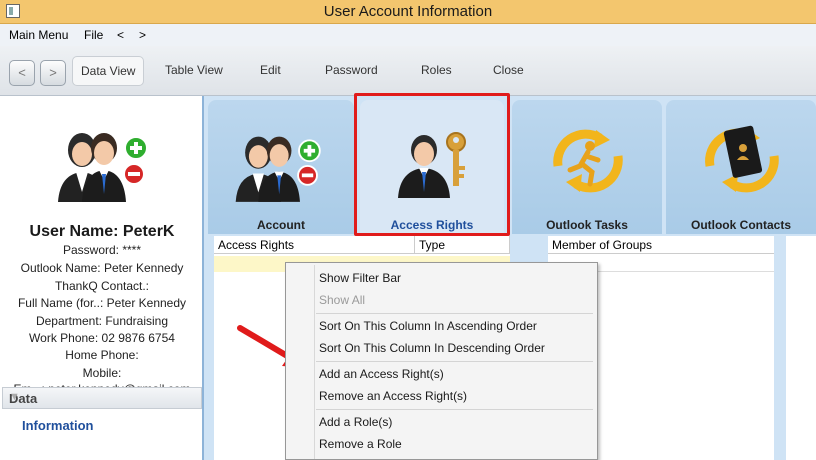  Describe the element at coordinates (38, 35) in the screenshot. I see `menu-main: Main Menu` at that location.